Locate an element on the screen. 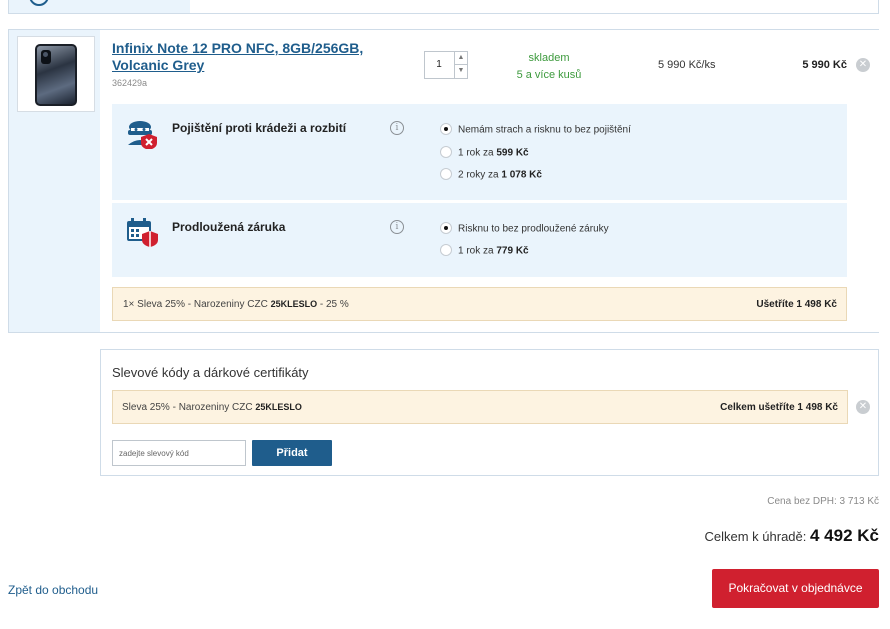 Image resolution: width=890 pixels, height=629 pixels. warranty-info-icon: i is located at coordinates (397, 227).